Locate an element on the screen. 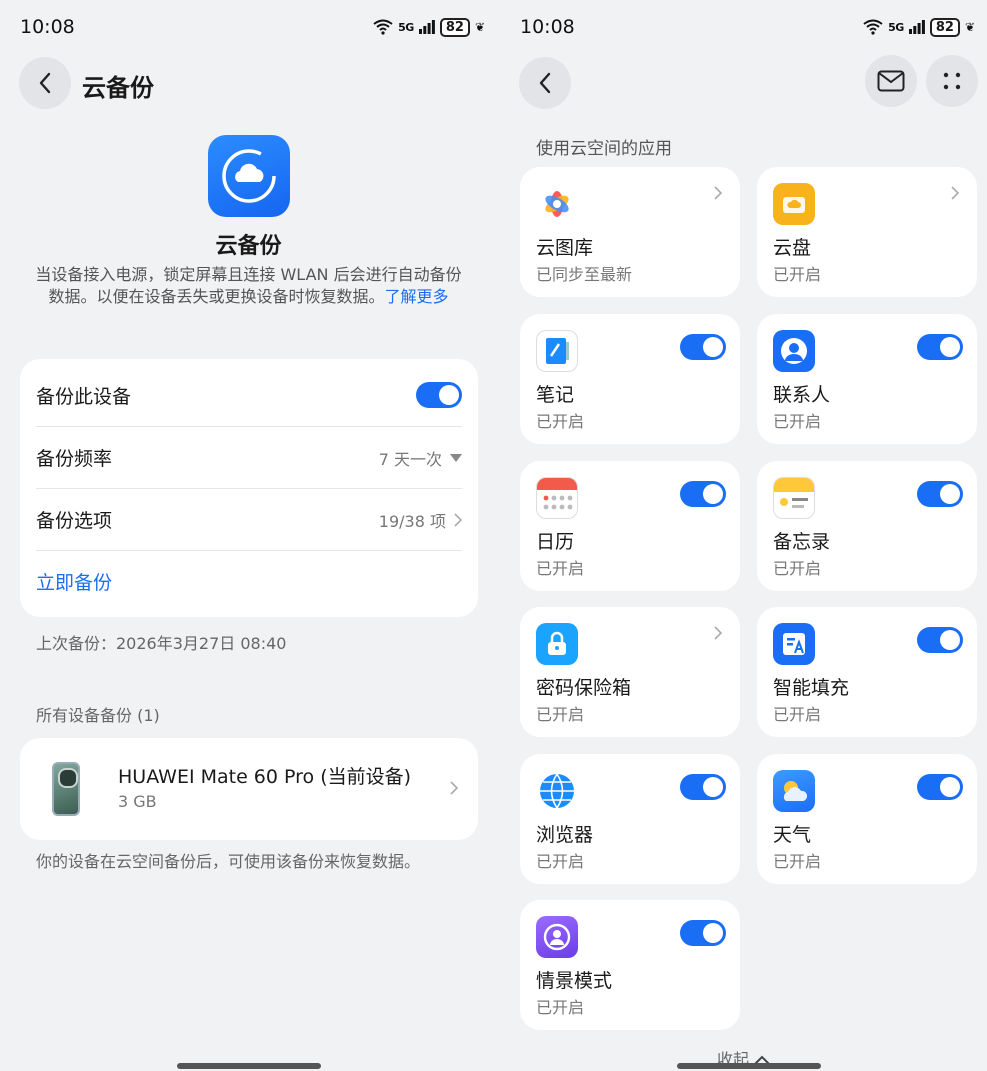  device-name: HUAWEI Mate 60 Pro (当前设备) is located at coordinates (265, 777).